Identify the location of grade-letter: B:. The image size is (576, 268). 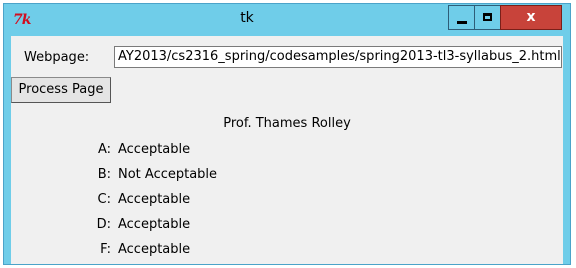
(104, 174).